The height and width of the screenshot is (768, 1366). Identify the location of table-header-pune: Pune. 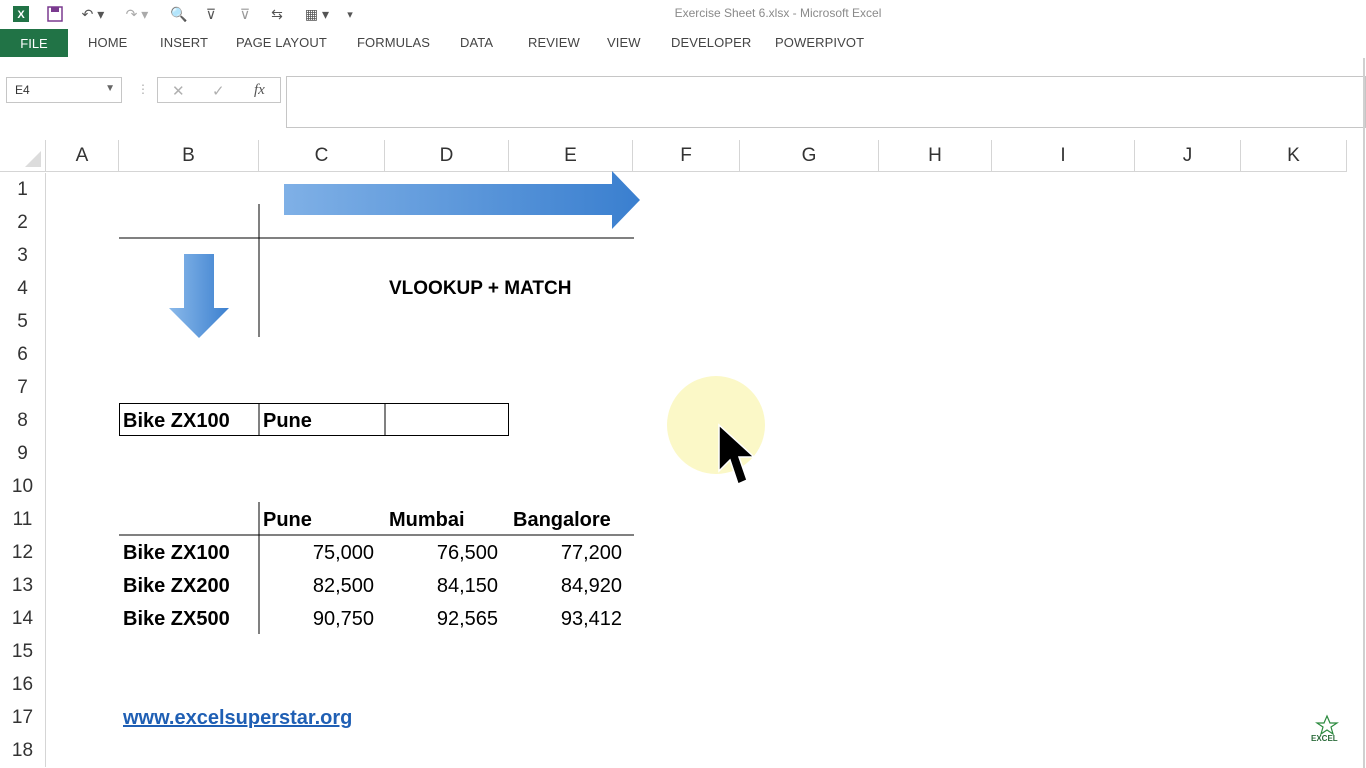
(287, 520).